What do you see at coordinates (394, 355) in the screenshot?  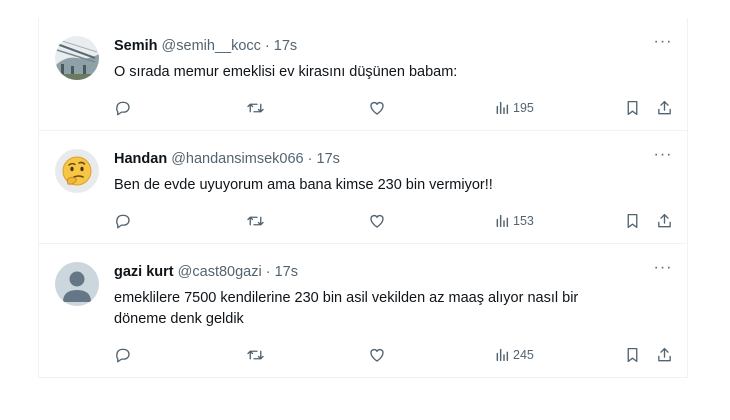 I see `tweet-actions: 245` at bounding box center [394, 355].